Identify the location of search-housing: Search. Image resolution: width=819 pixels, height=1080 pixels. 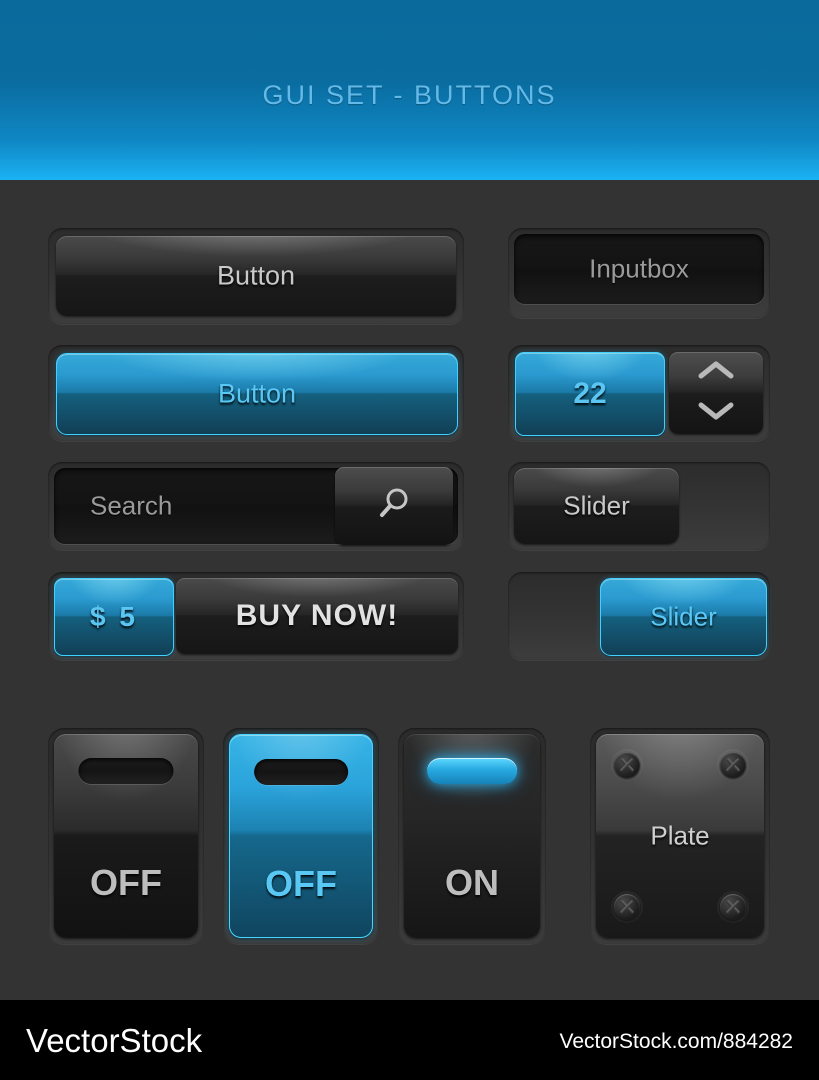
(256, 506).